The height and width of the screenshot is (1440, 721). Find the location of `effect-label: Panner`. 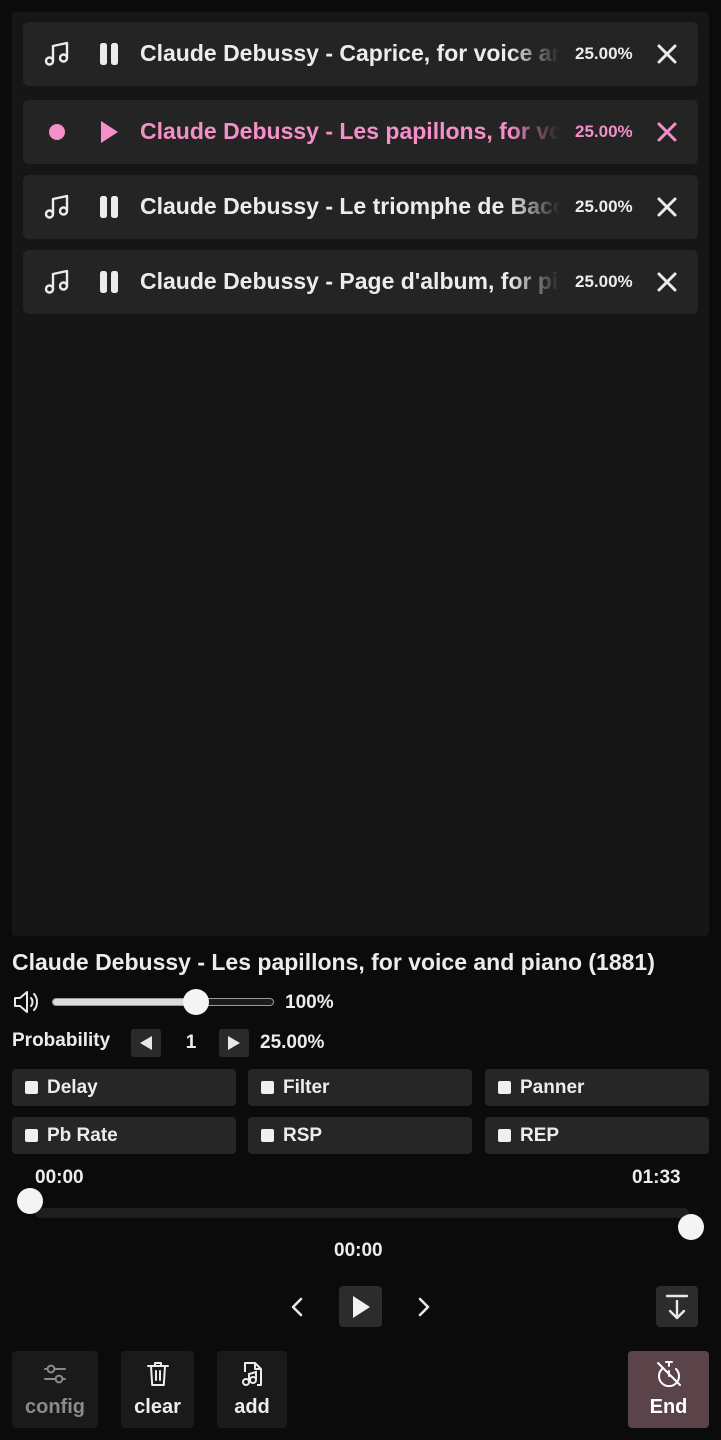

effect-label: Panner is located at coordinates (552, 1087).